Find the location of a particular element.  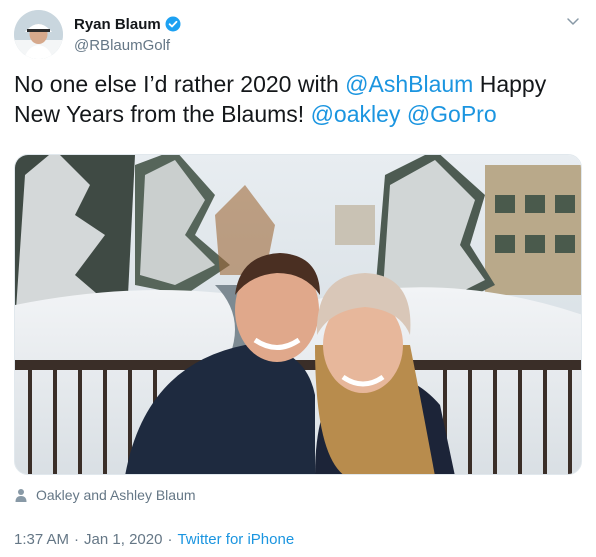

tagged-people: Oakley and Ashley Blaum is located at coordinates (105, 495).